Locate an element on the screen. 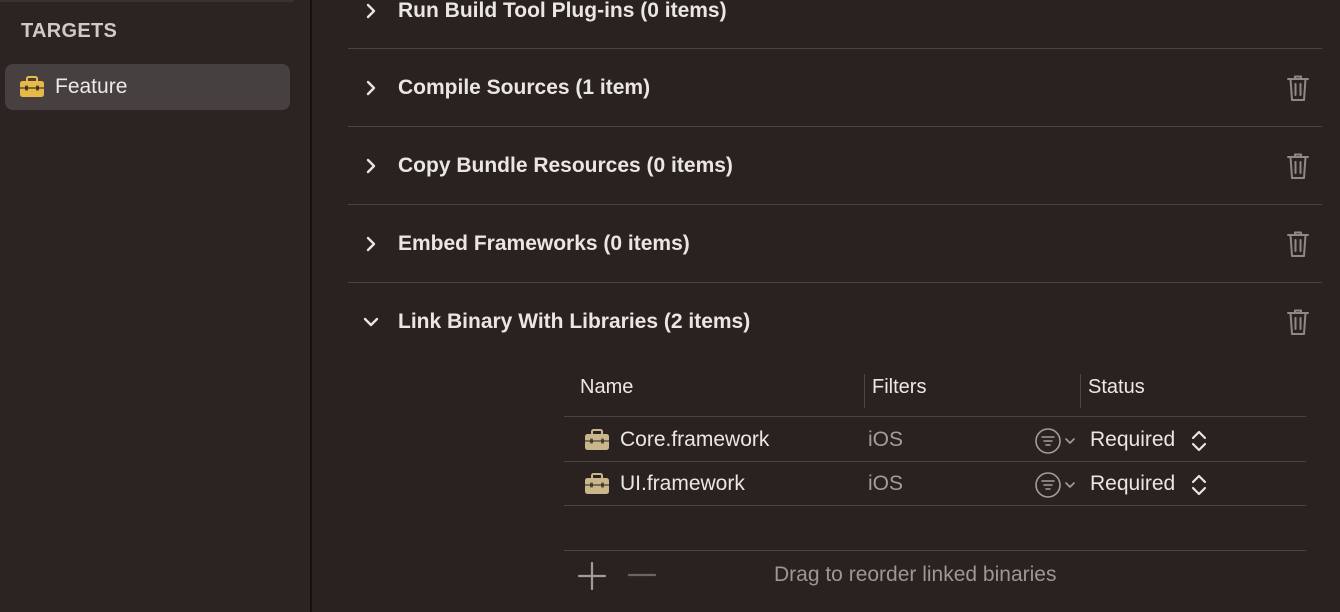 The image size is (1340, 612). column-header-name: Name is located at coordinates (606, 387).